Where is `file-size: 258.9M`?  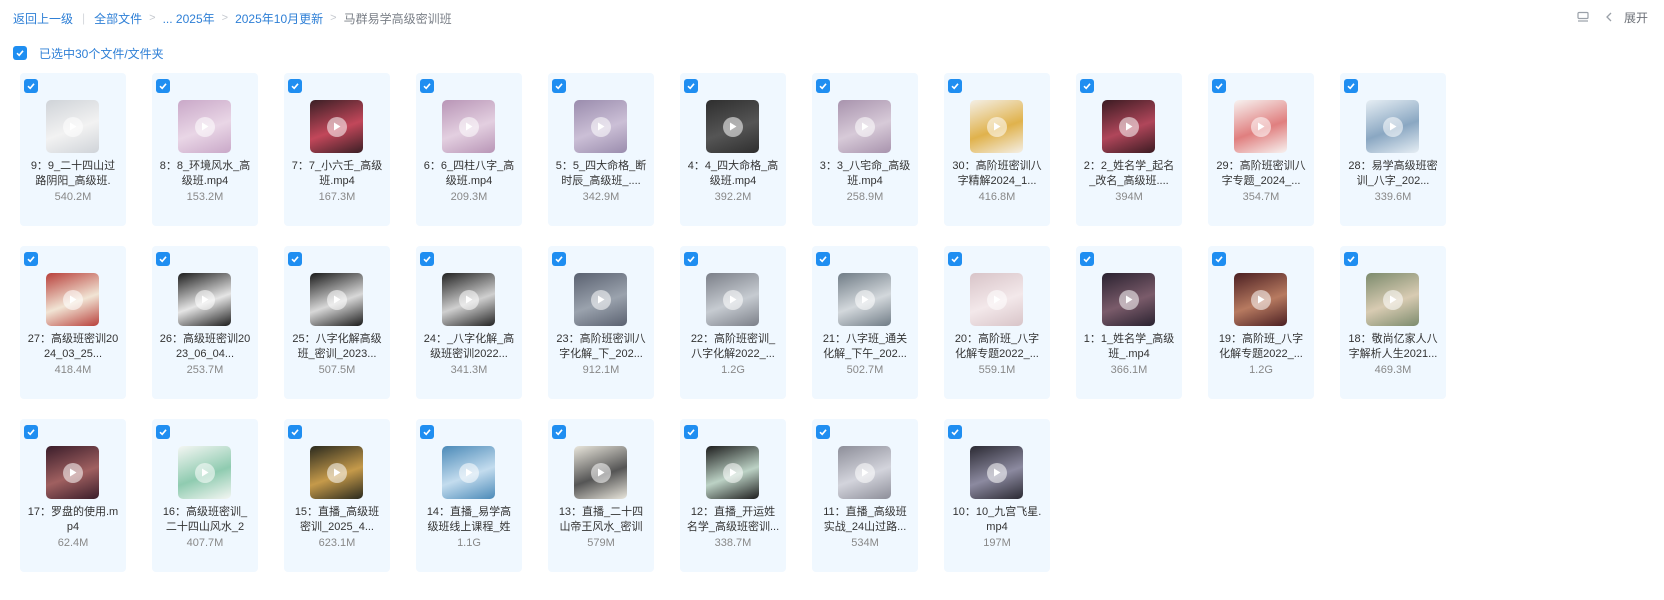
file-size: 258.9M is located at coordinates (865, 197).